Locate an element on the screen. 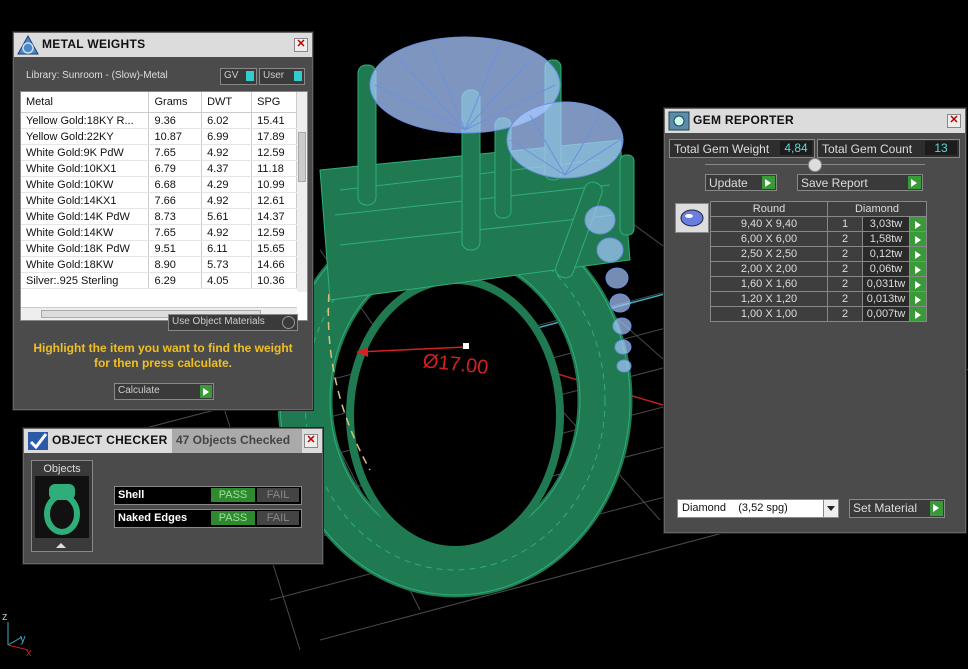  table-cell: 6.29 is located at coordinates (175, 280).